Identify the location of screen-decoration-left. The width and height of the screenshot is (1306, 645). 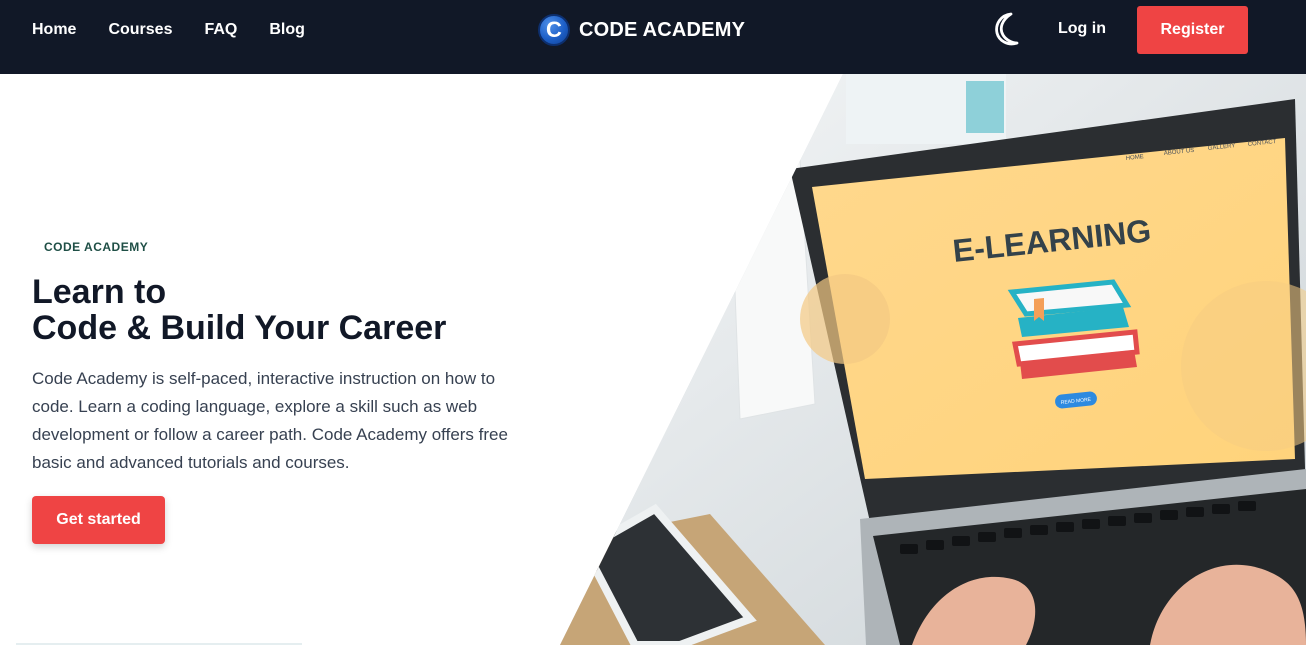
(845, 319).